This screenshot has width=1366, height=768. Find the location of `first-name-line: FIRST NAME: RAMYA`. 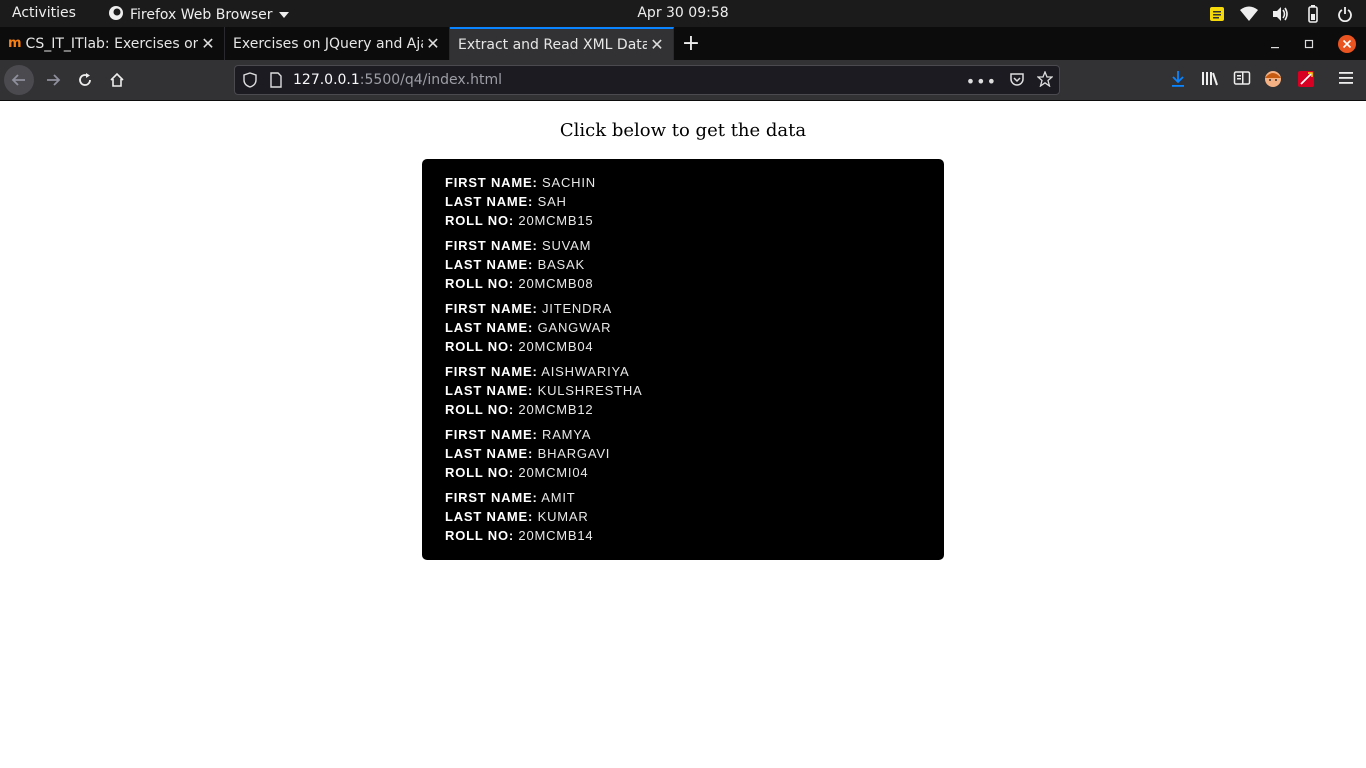

first-name-line: FIRST NAME: RAMYA is located at coordinates (683, 434).